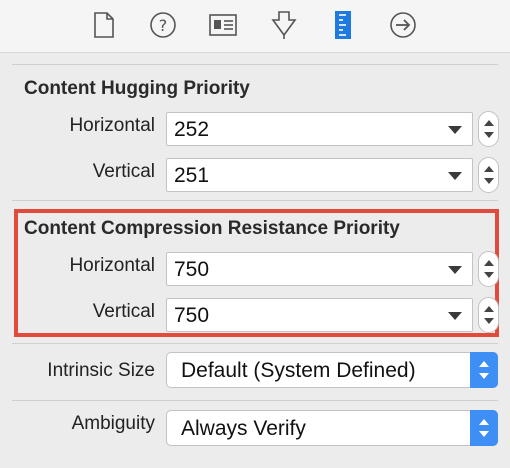 This screenshot has width=510, height=468. What do you see at coordinates (104, 25) in the screenshot?
I see `file-icon` at bounding box center [104, 25].